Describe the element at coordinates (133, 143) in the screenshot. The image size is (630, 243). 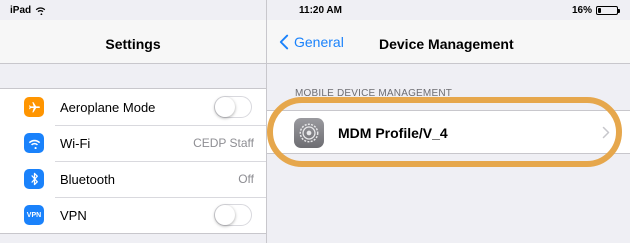
I see `settings-item-wifi: Wi-Fi CEDP Staff` at that location.